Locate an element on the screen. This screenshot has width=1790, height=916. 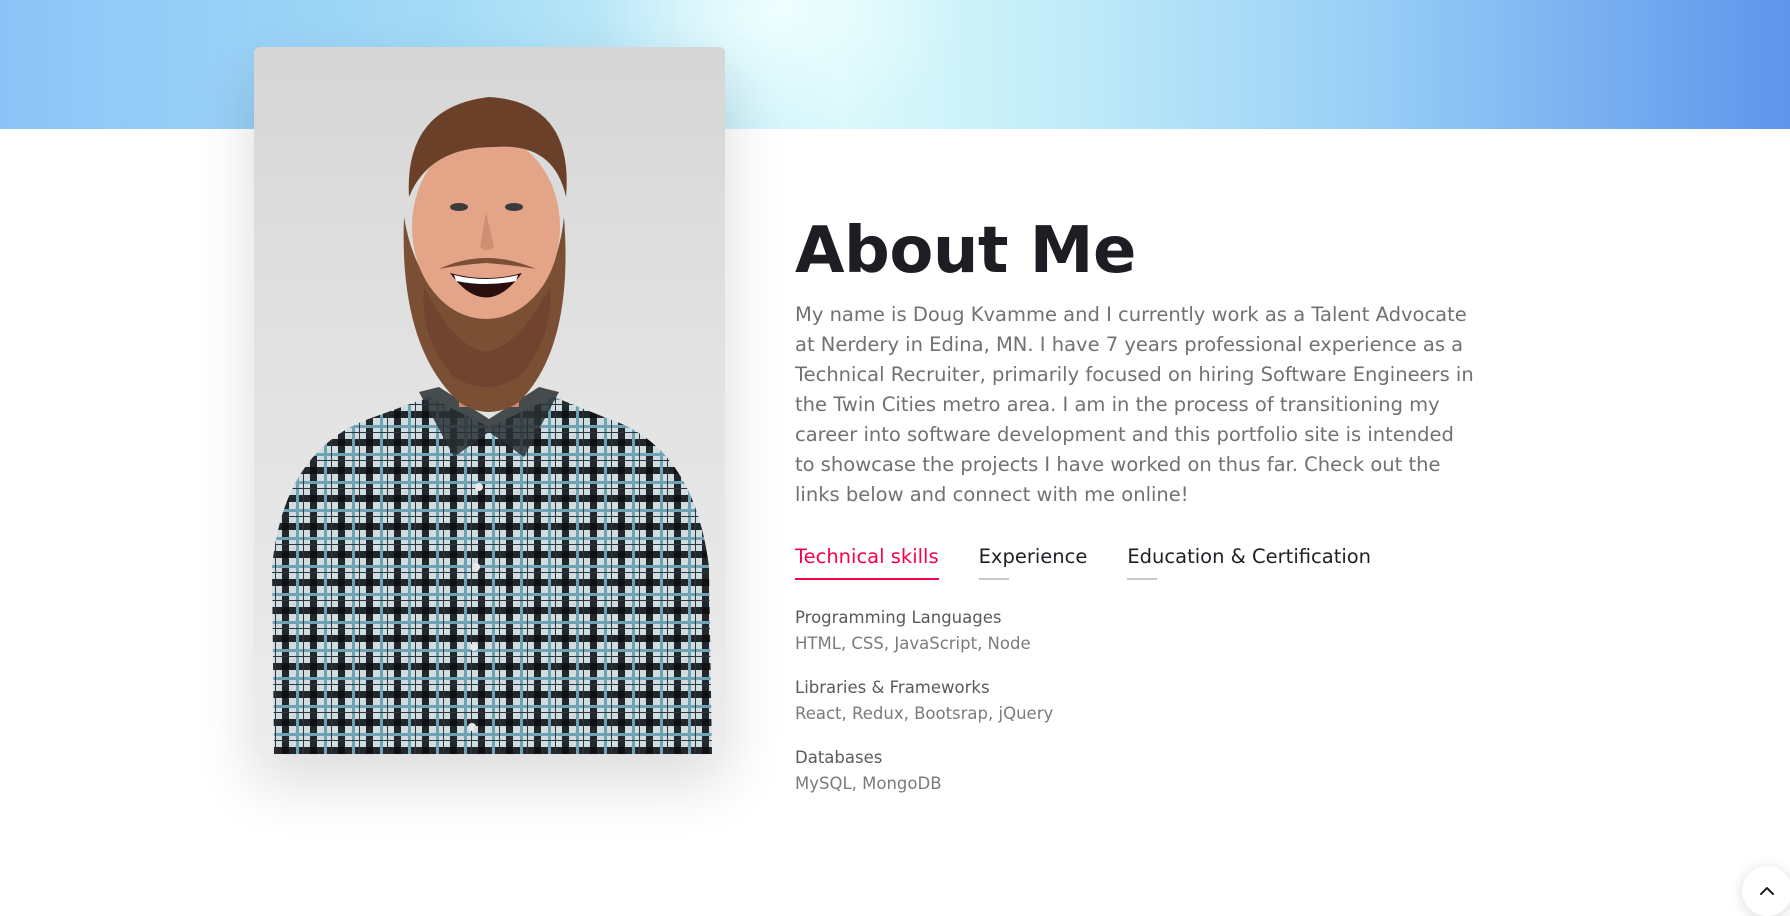
skill-item: Databases MySQL, MongoDB is located at coordinates (1135, 771).